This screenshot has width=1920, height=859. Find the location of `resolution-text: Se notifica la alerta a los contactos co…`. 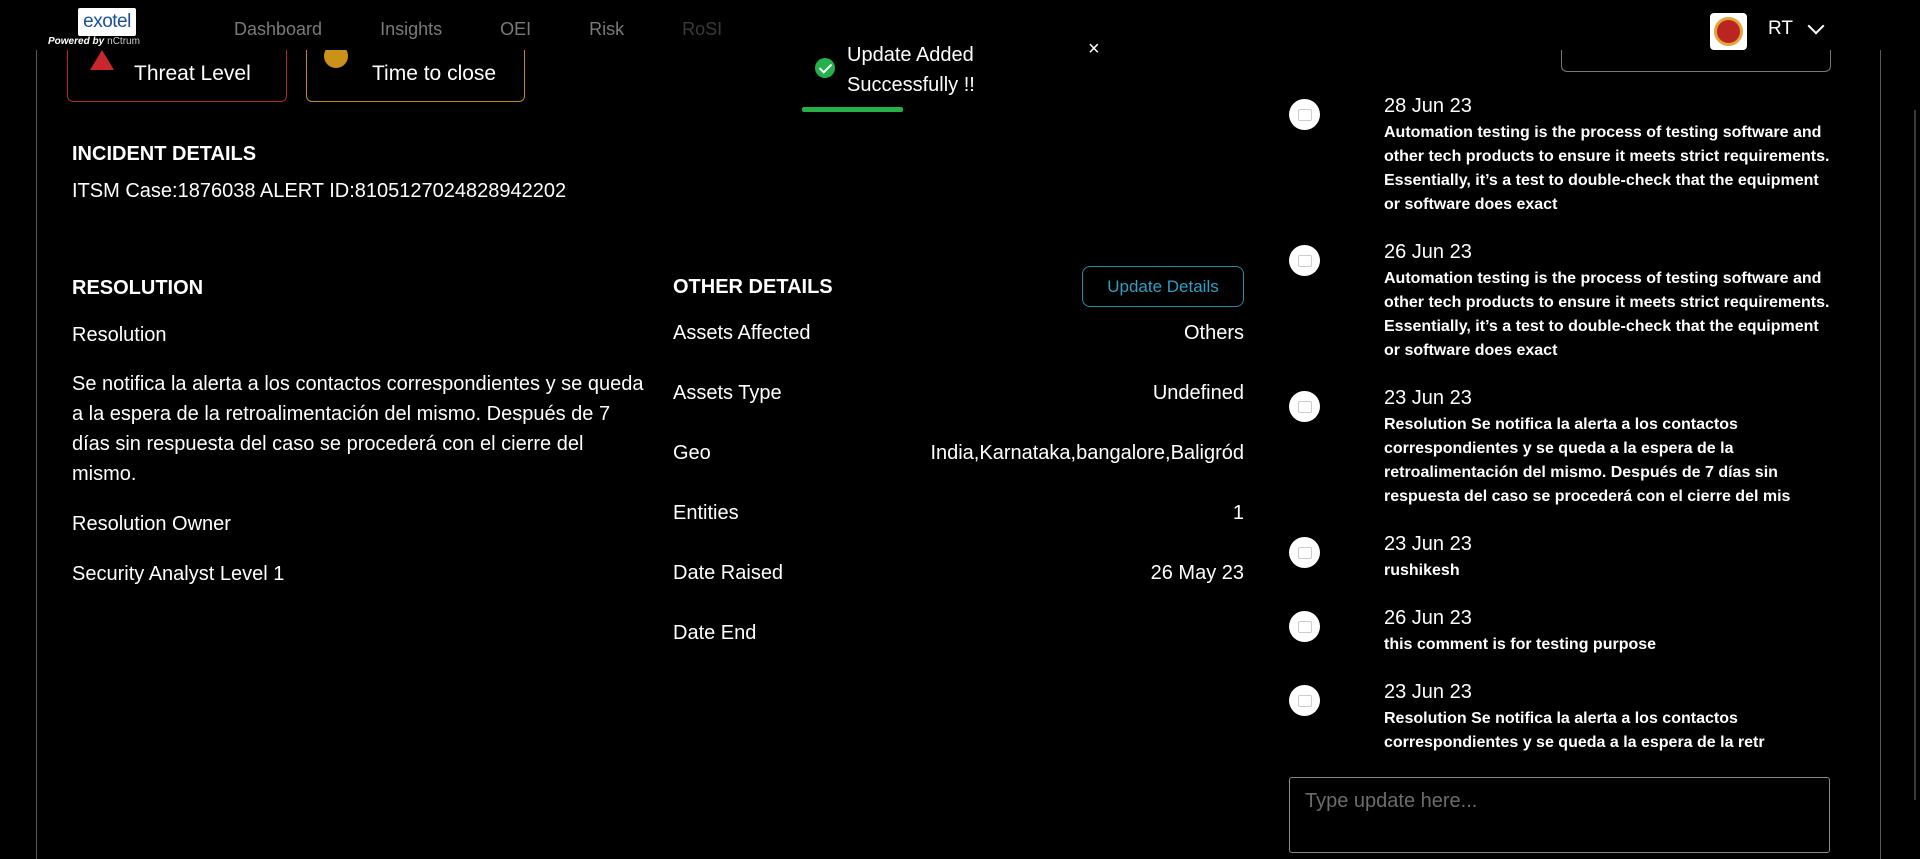

resolution-text: Se notifica la alerta a los contactos co… is located at coordinates (358, 429).